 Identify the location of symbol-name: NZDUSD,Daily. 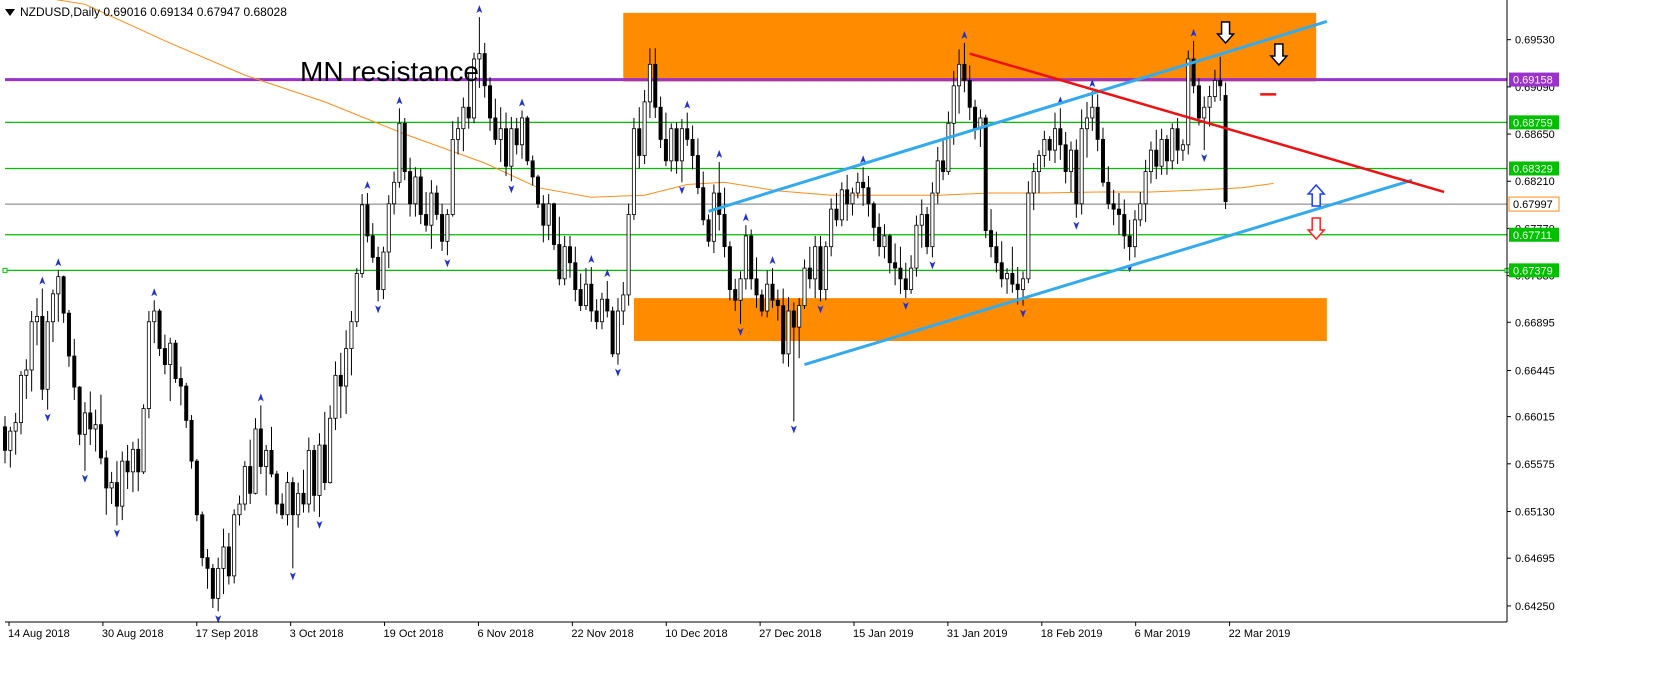
(60, 12).